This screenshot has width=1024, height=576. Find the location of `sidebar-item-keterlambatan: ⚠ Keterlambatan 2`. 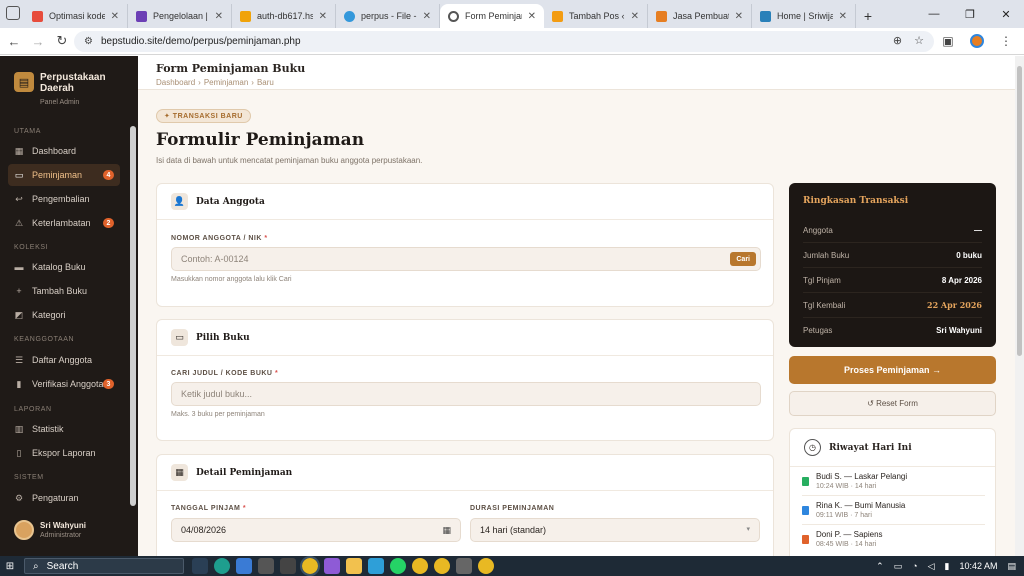

sidebar-item-keterlambatan: ⚠ Keterlambatan 2 is located at coordinates (64, 223).